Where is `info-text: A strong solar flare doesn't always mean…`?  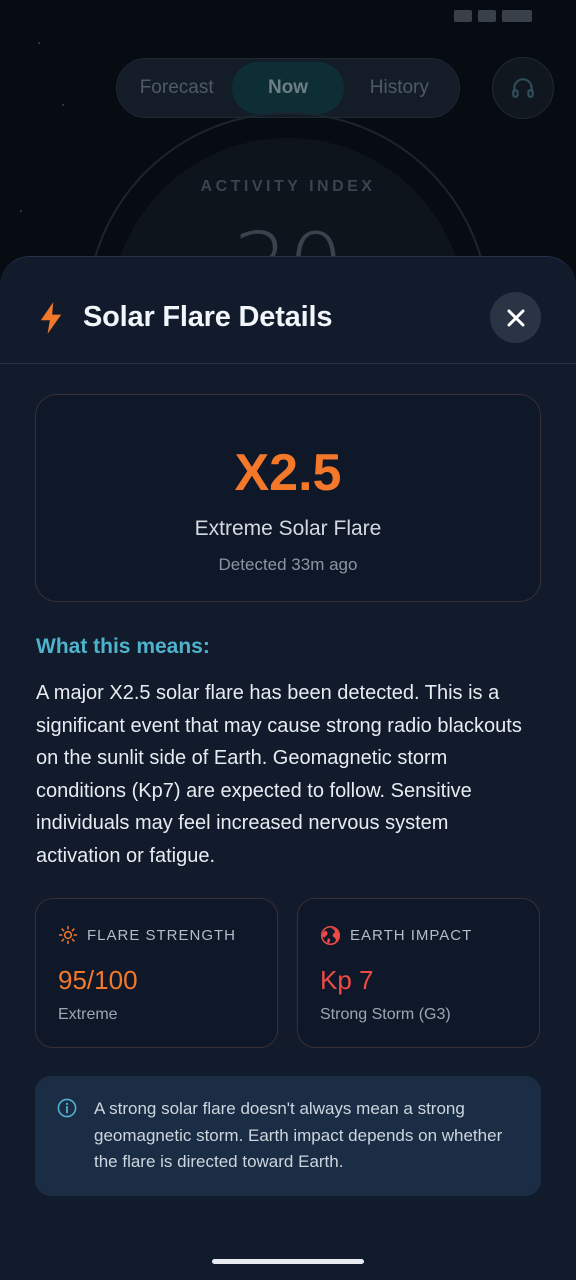
info-text: A strong solar flare doesn't always mean… is located at coordinates (298, 1135).